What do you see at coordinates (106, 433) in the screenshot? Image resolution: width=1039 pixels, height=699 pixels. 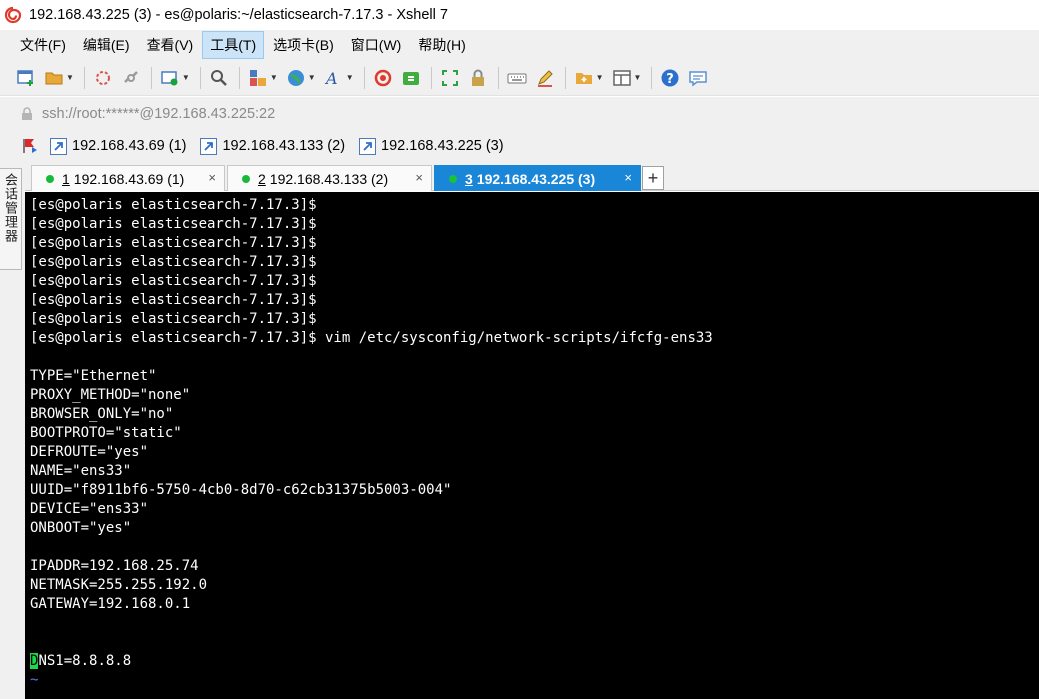 I see `terminal-line: BOOTPROTO="static"` at bounding box center [106, 433].